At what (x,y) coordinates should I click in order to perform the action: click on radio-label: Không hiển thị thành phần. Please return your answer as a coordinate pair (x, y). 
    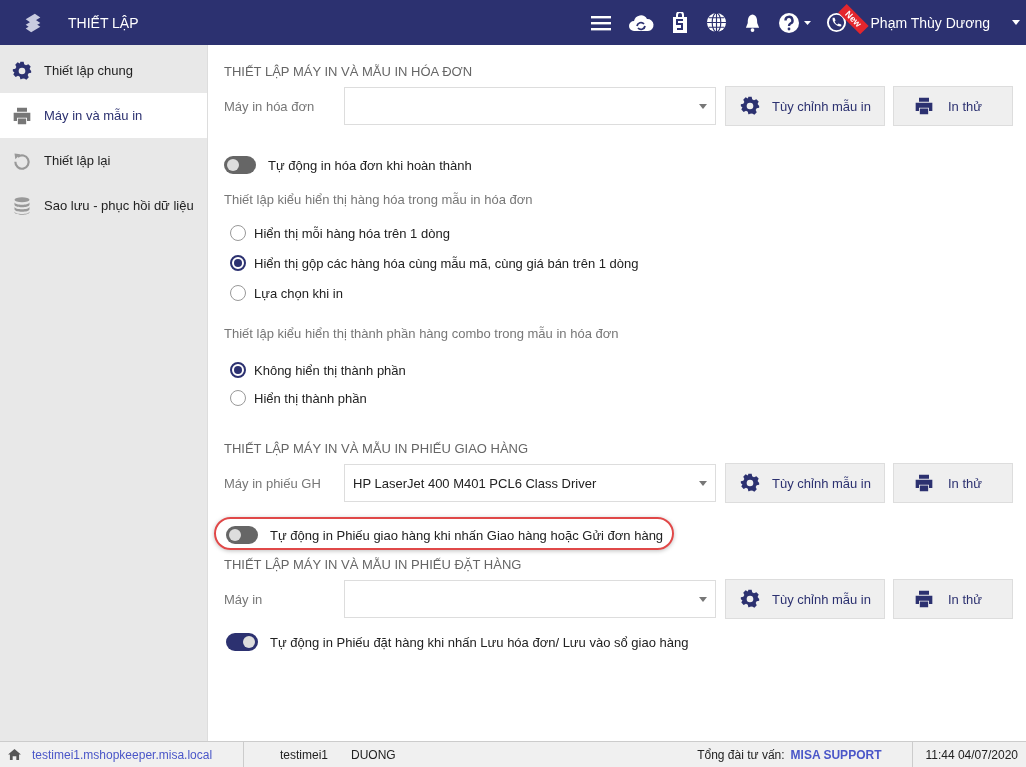
    Looking at the image, I should click on (330, 370).